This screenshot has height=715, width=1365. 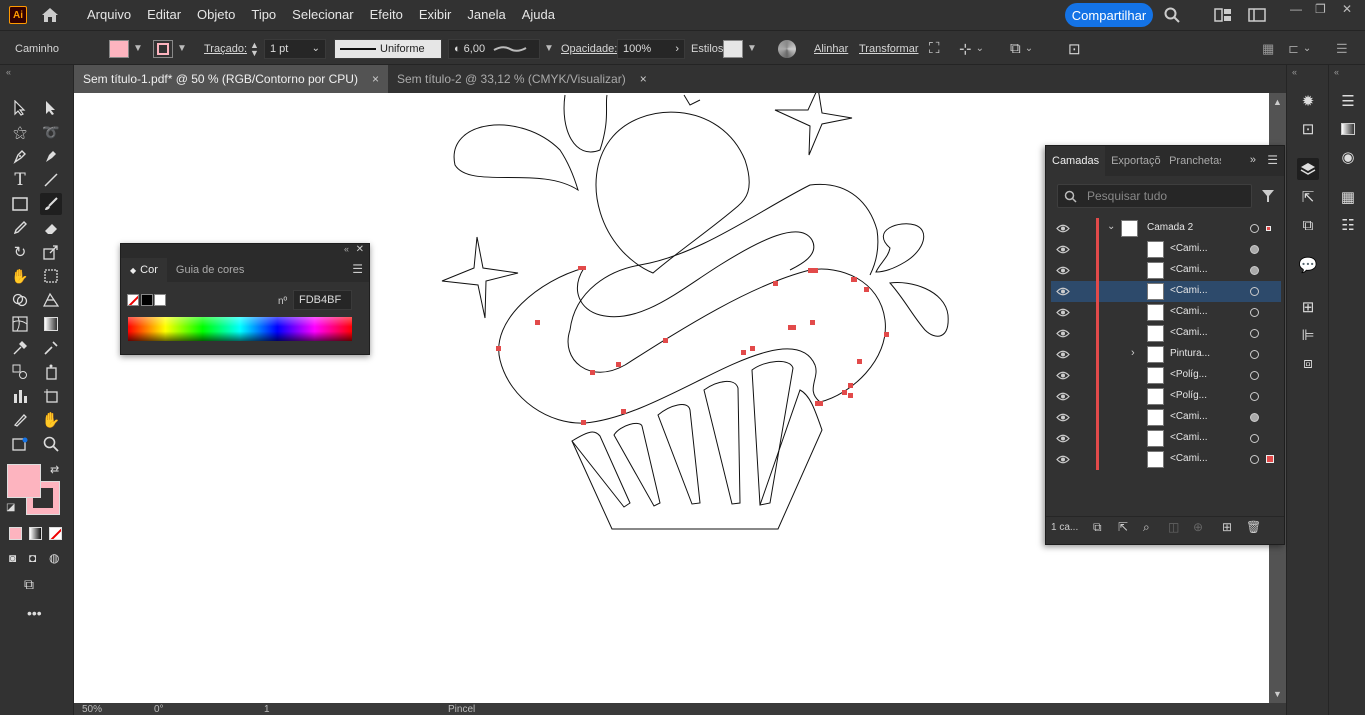 I want to click on zoom-tool-icon, so click(x=51, y=444).